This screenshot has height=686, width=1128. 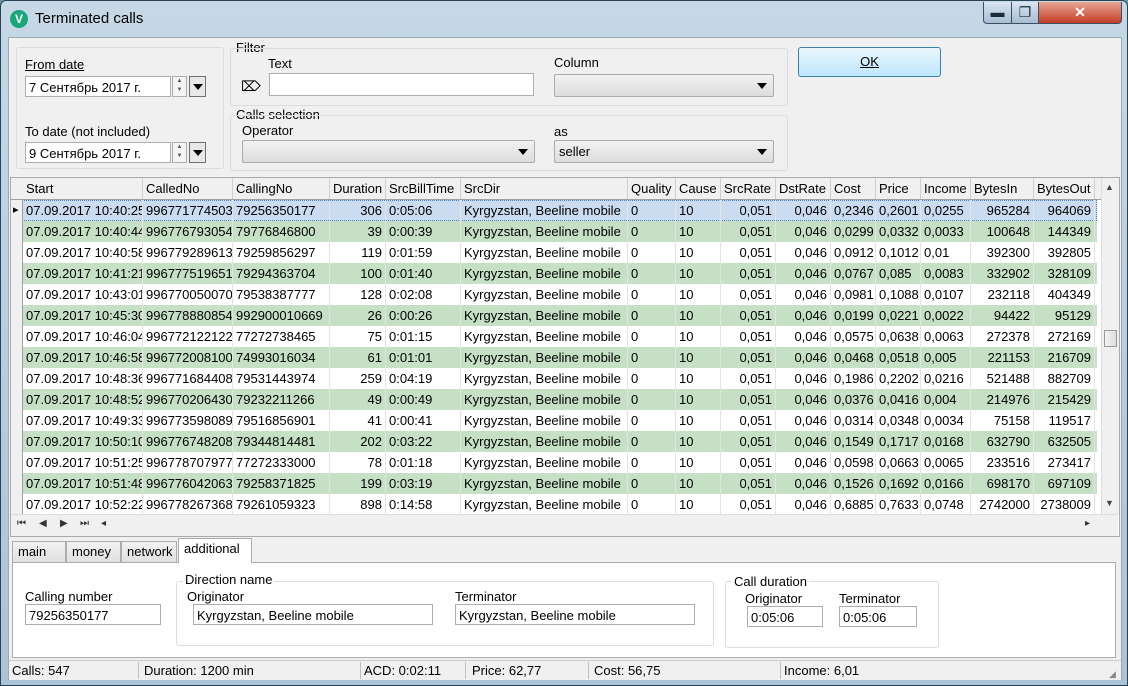 What do you see at coordinates (83, 357) in the screenshot?
I see `table-cell: 07.09.2017 10:46:58` at bounding box center [83, 357].